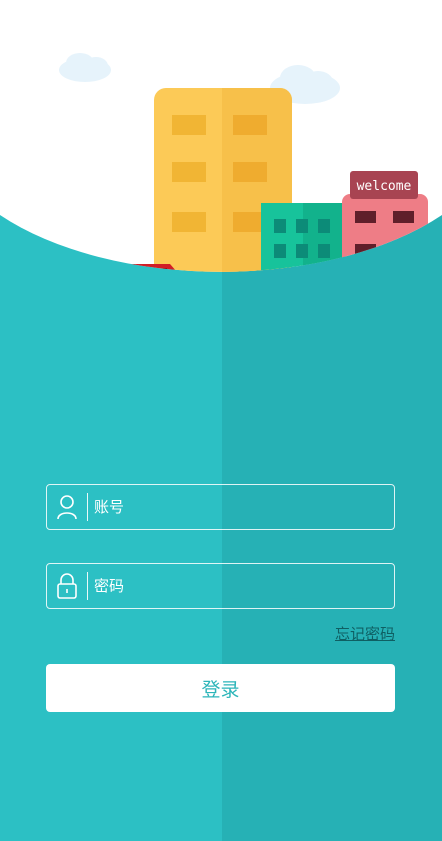 This screenshot has height=841, width=442. What do you see at coordinates (241, 586) in the screenshot?
I see `password-input` at bounding box center [241, 586].